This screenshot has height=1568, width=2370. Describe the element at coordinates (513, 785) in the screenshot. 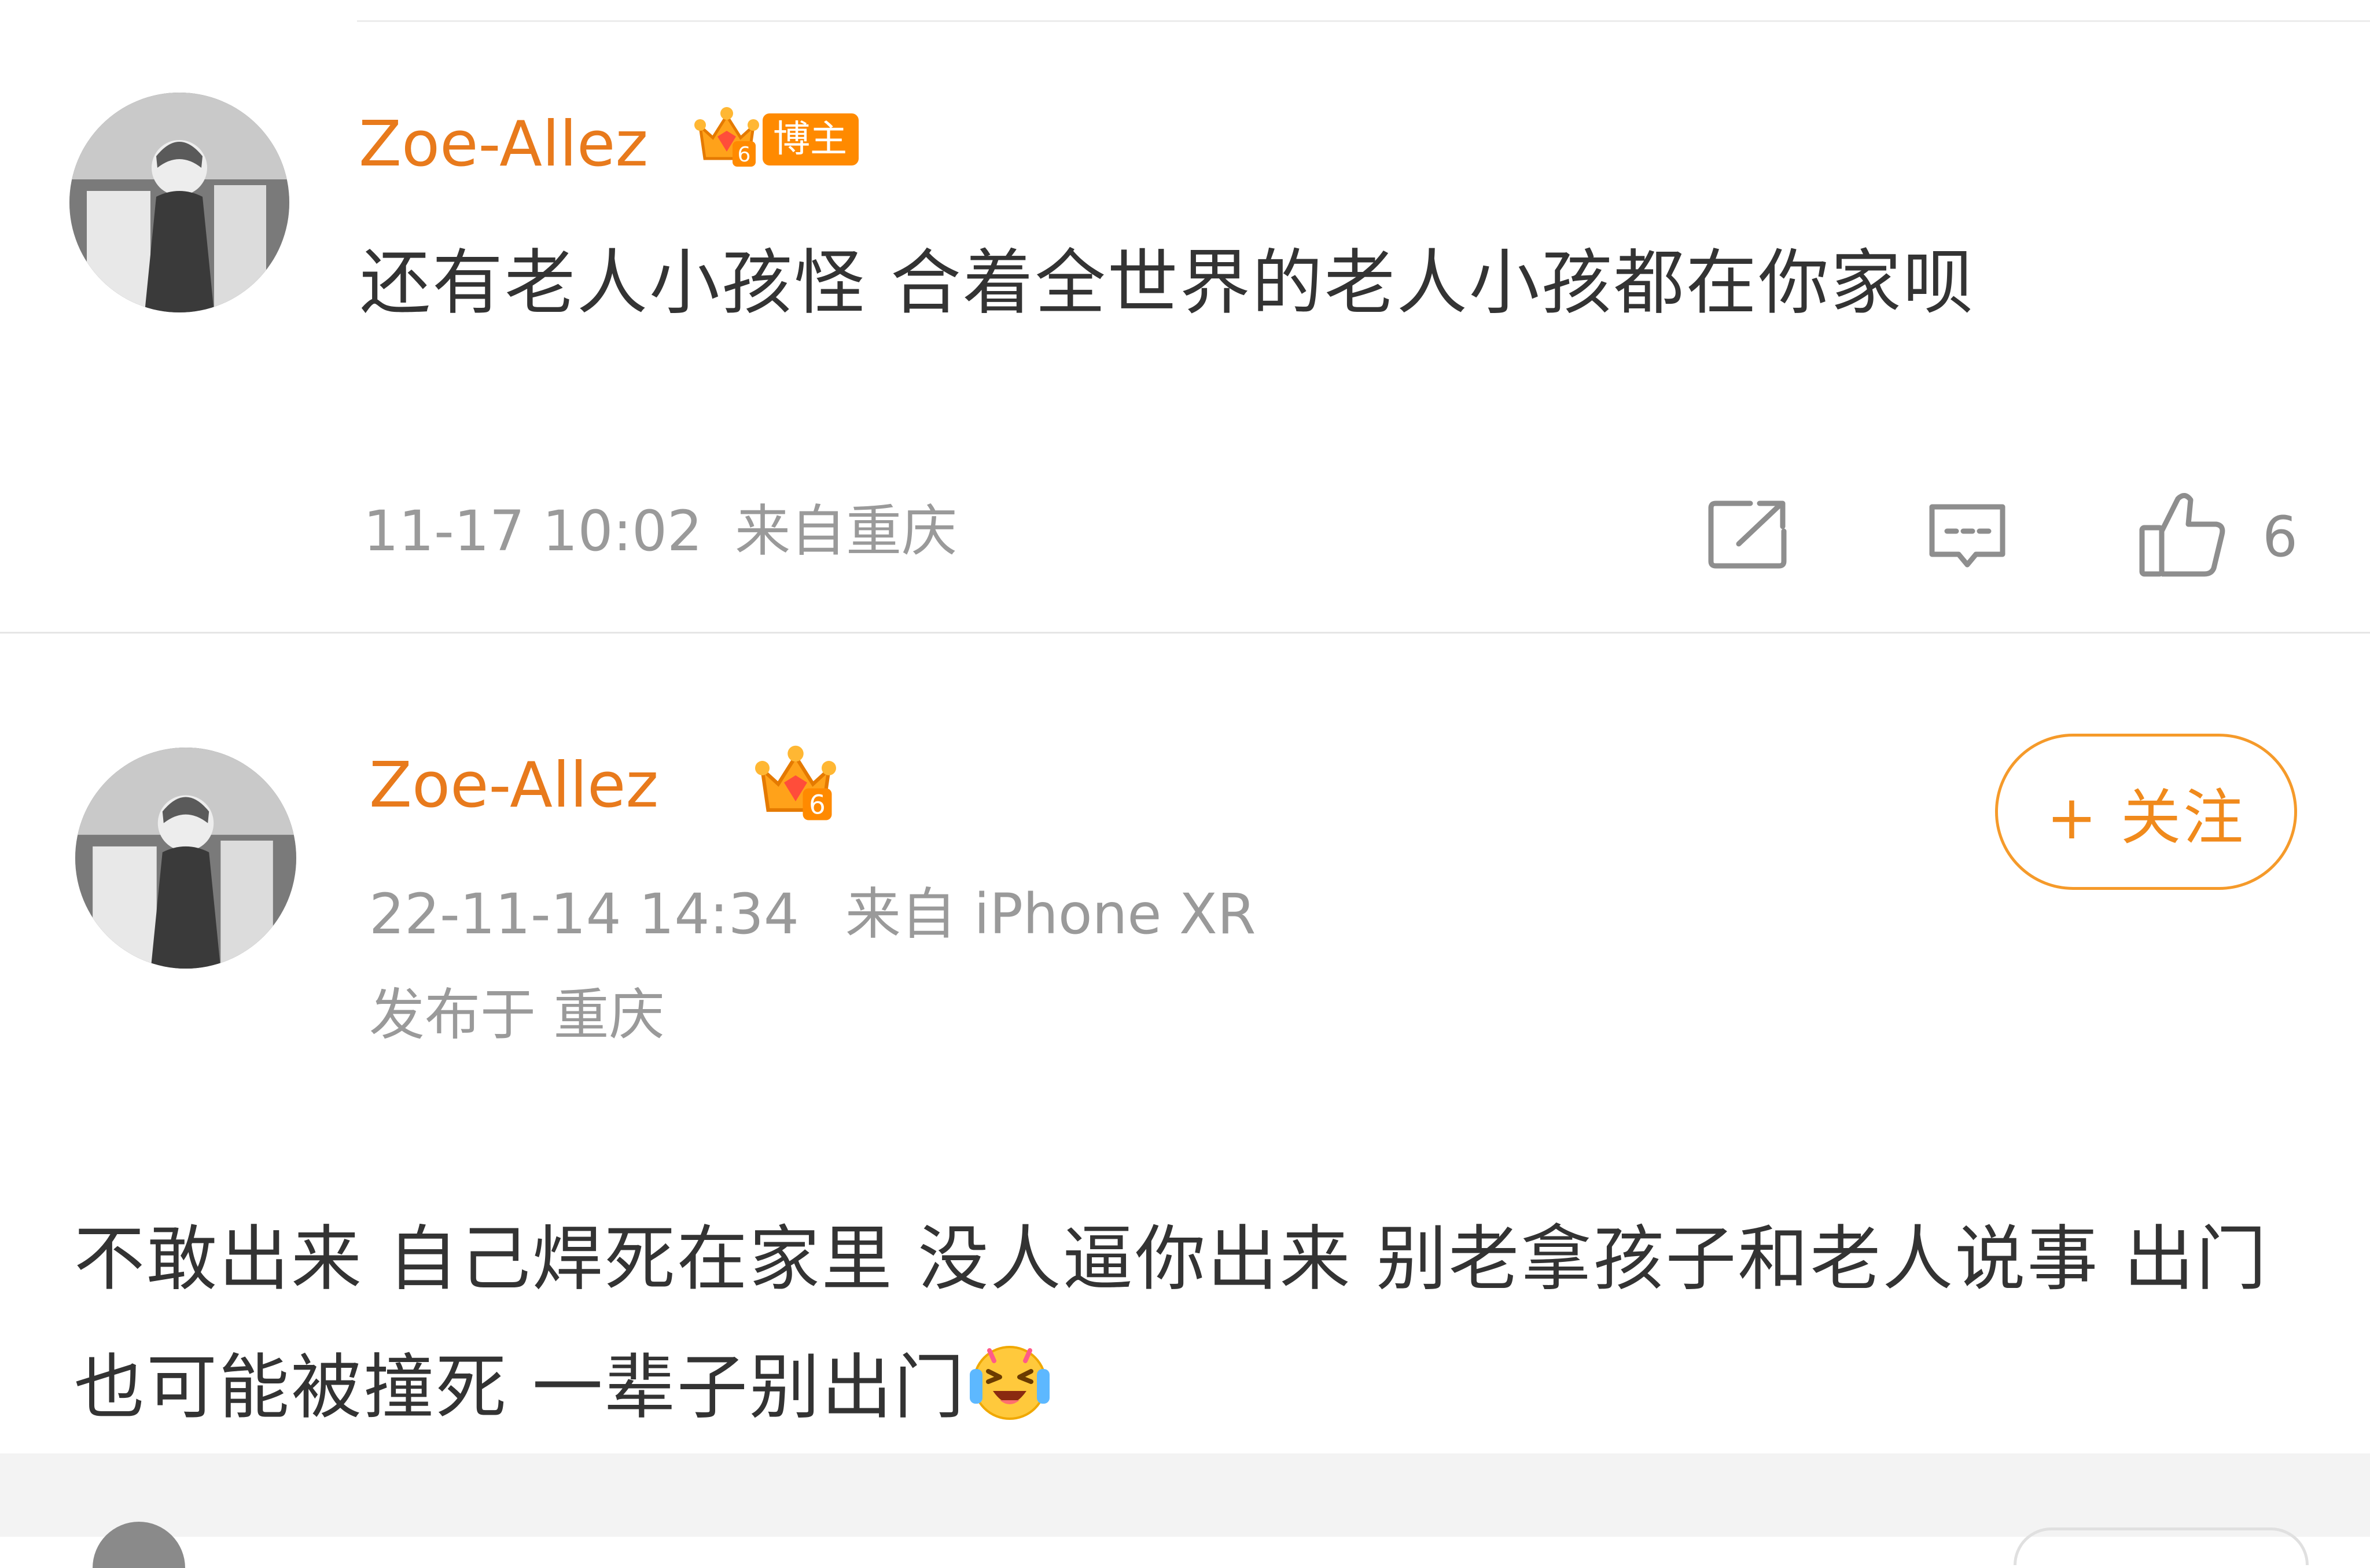

I see `post-username: Zoe-Allez` at that location.